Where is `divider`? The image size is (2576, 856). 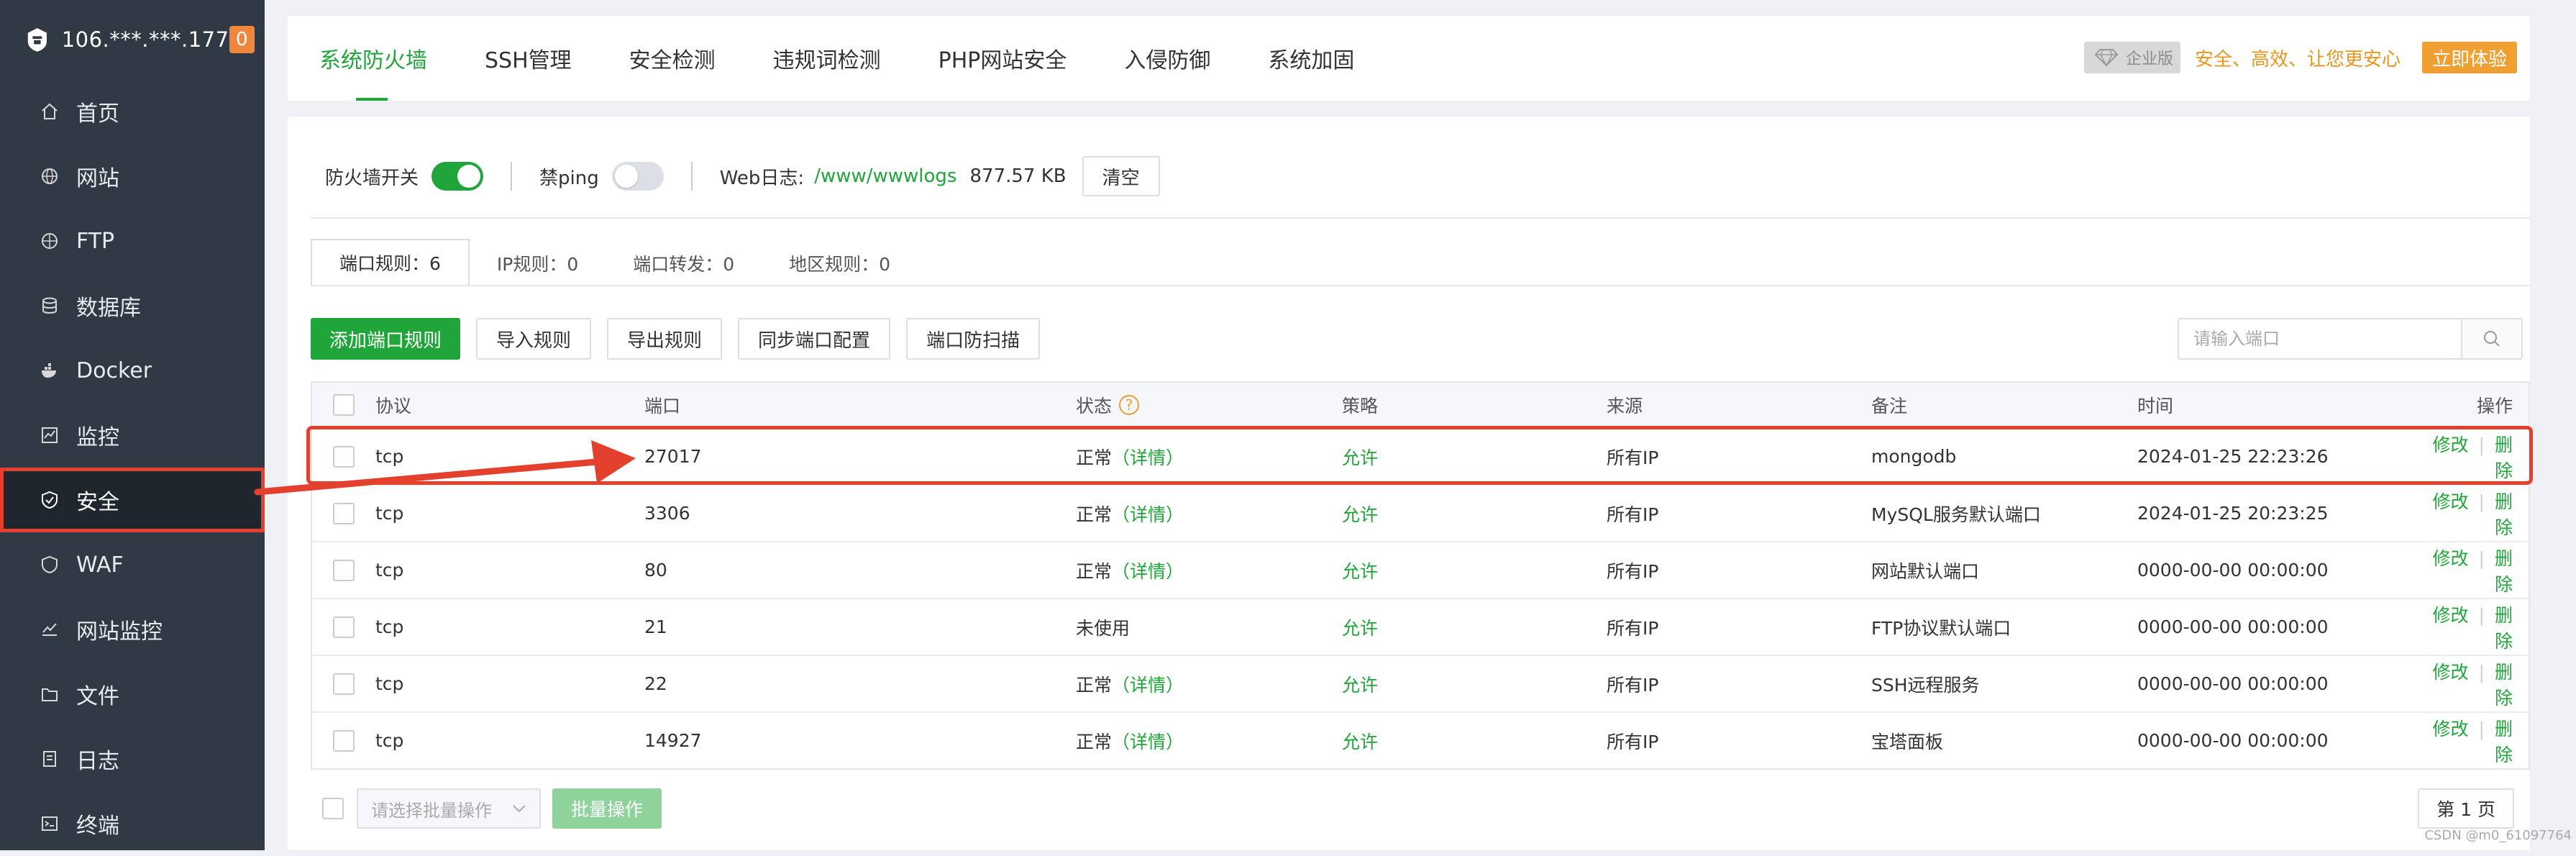
divider is located at coordinates (691, 176).